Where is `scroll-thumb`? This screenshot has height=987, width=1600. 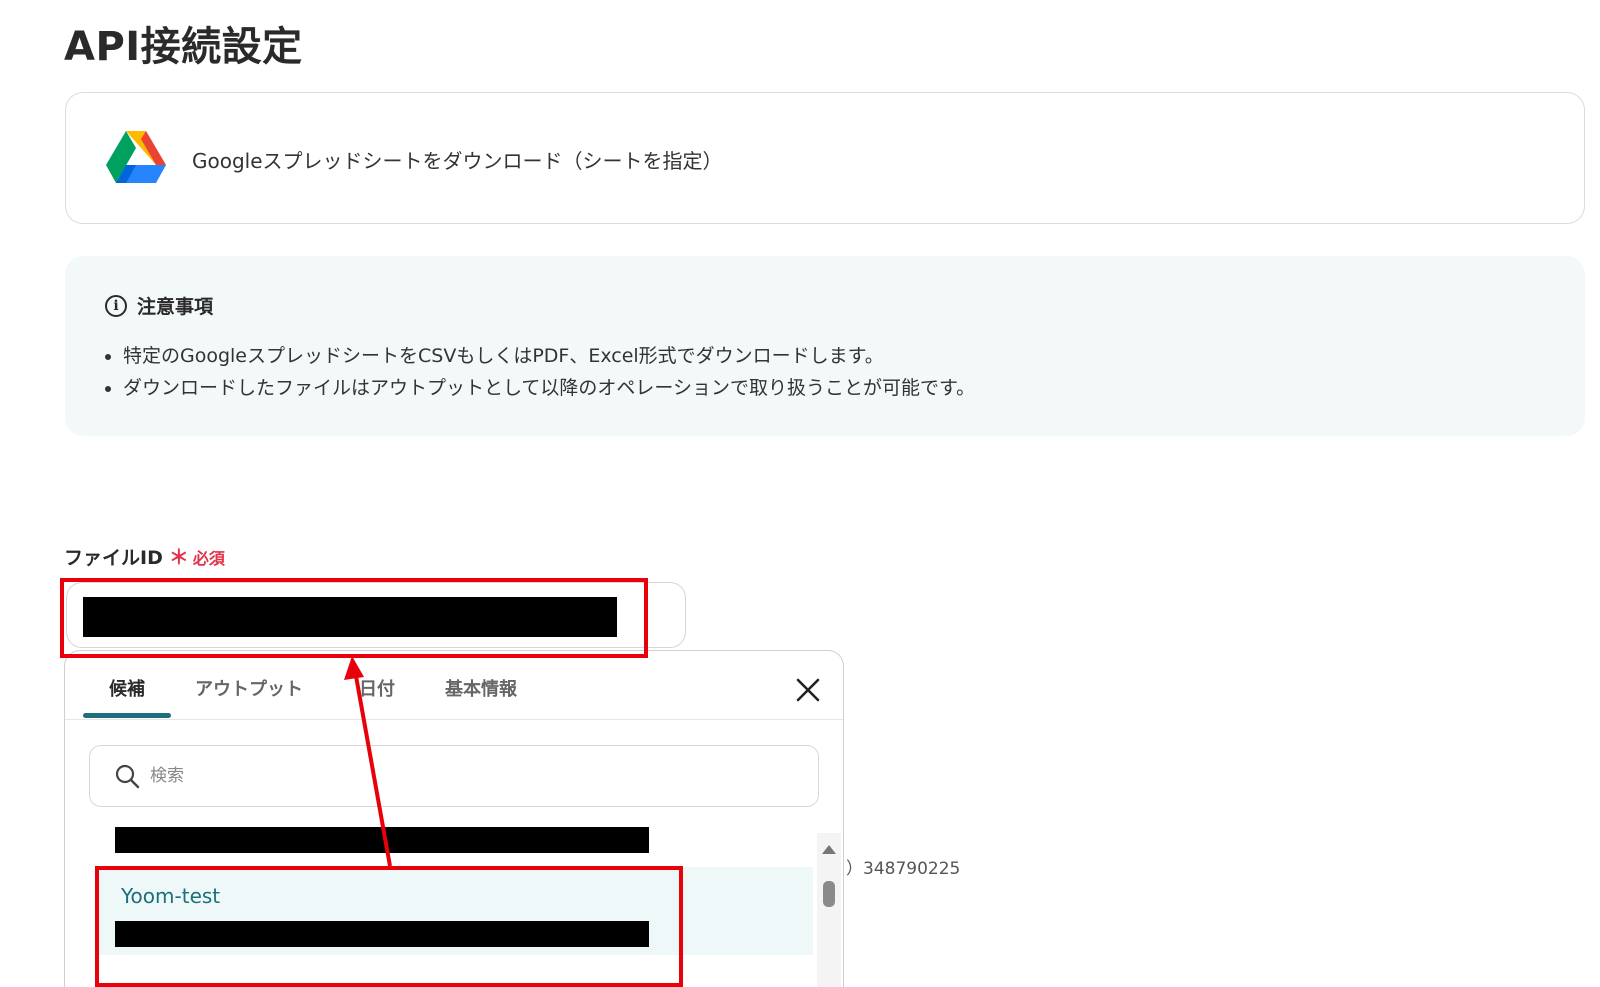
scroll-thumb is located at coordinates (829, 894).